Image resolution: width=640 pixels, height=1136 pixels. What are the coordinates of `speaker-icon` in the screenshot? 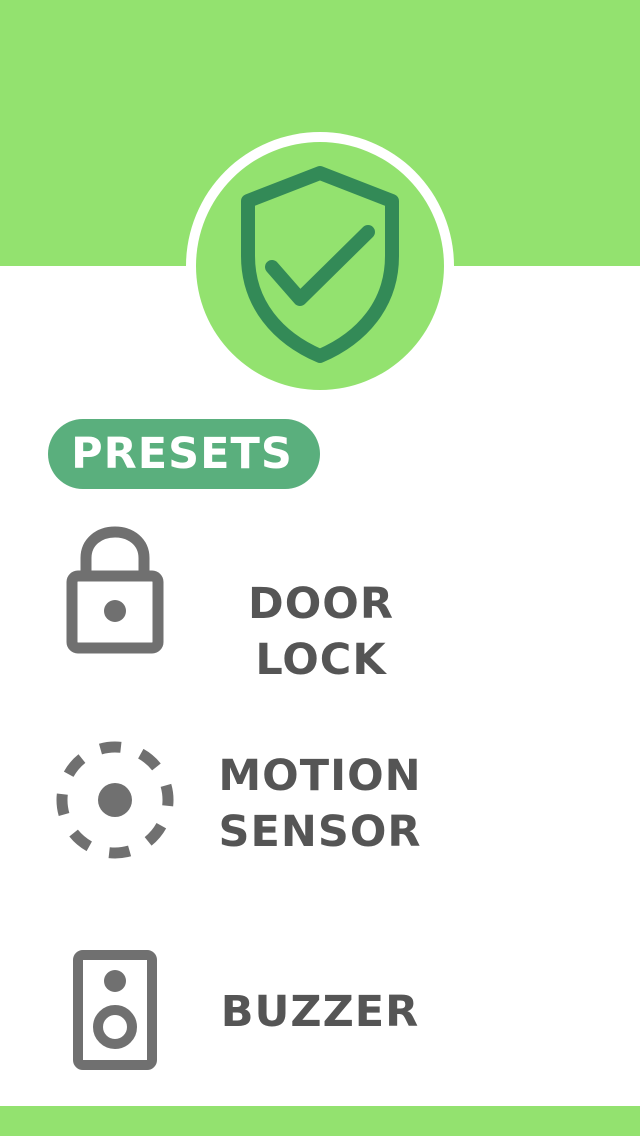 It's located at (115, 1011).